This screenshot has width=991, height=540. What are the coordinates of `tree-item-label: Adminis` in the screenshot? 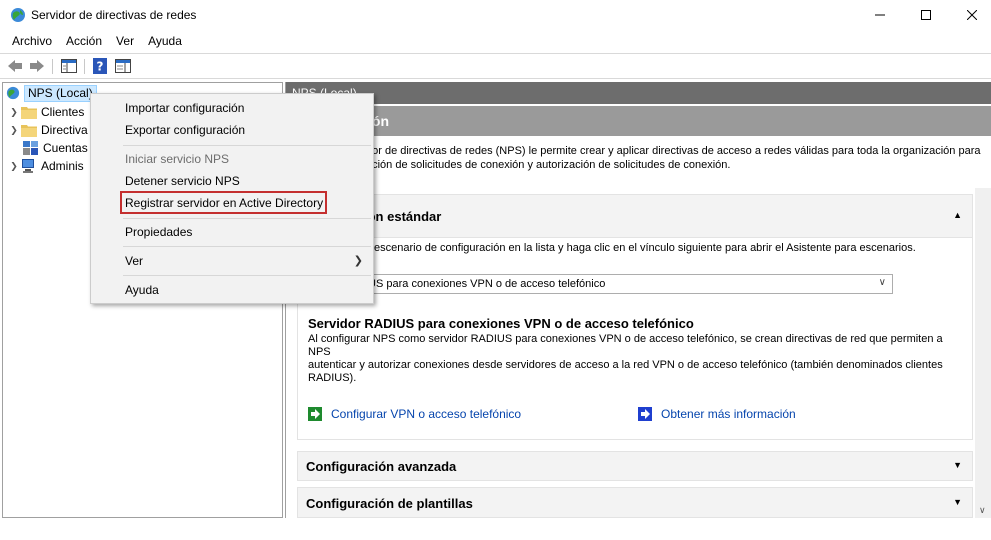 It's located at (62, 166).